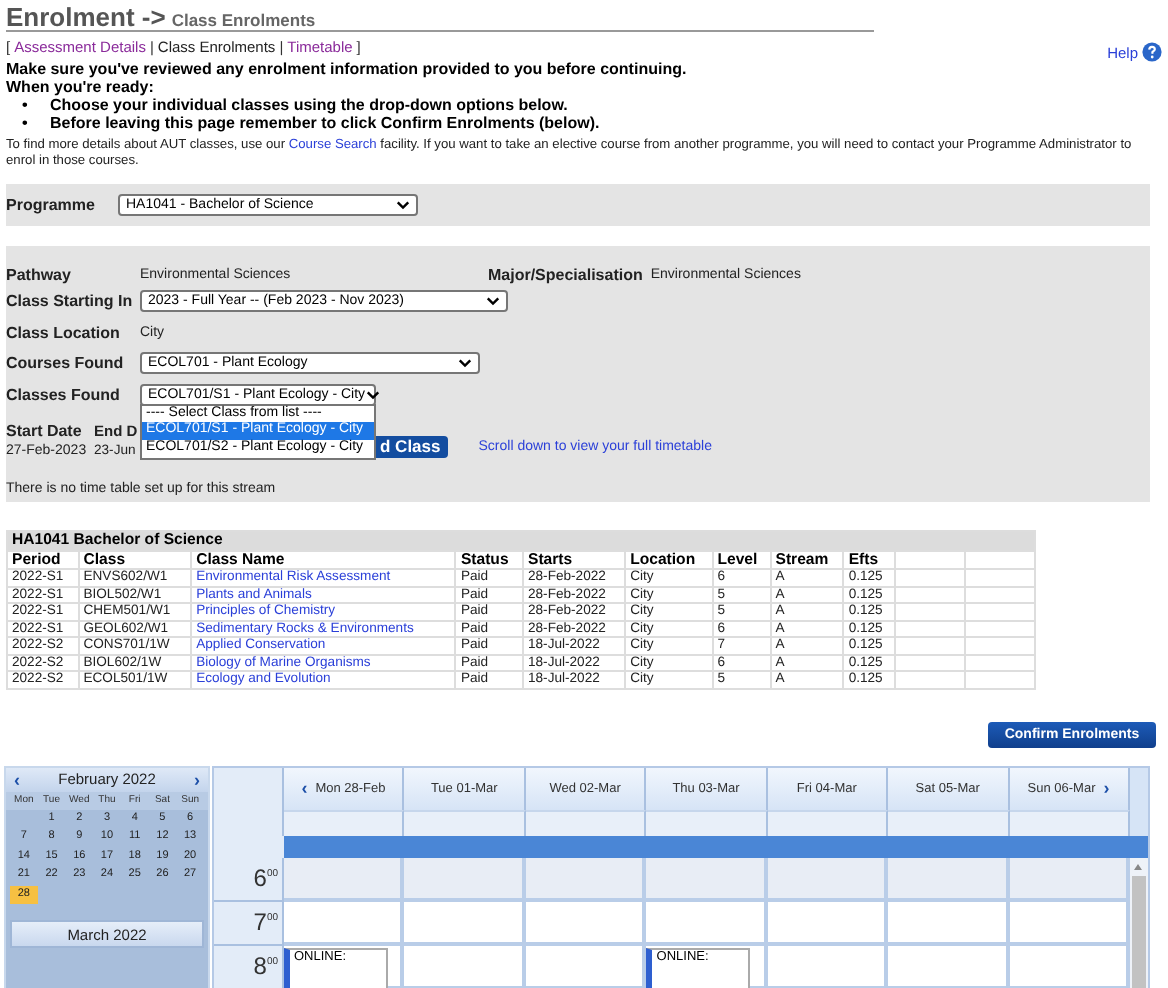 This screenshot has height=988, width=1168. What do you see at coordinates (51, 205) in the screenshot?
I see `field-label: Programme` at bounding box center [51, 205].